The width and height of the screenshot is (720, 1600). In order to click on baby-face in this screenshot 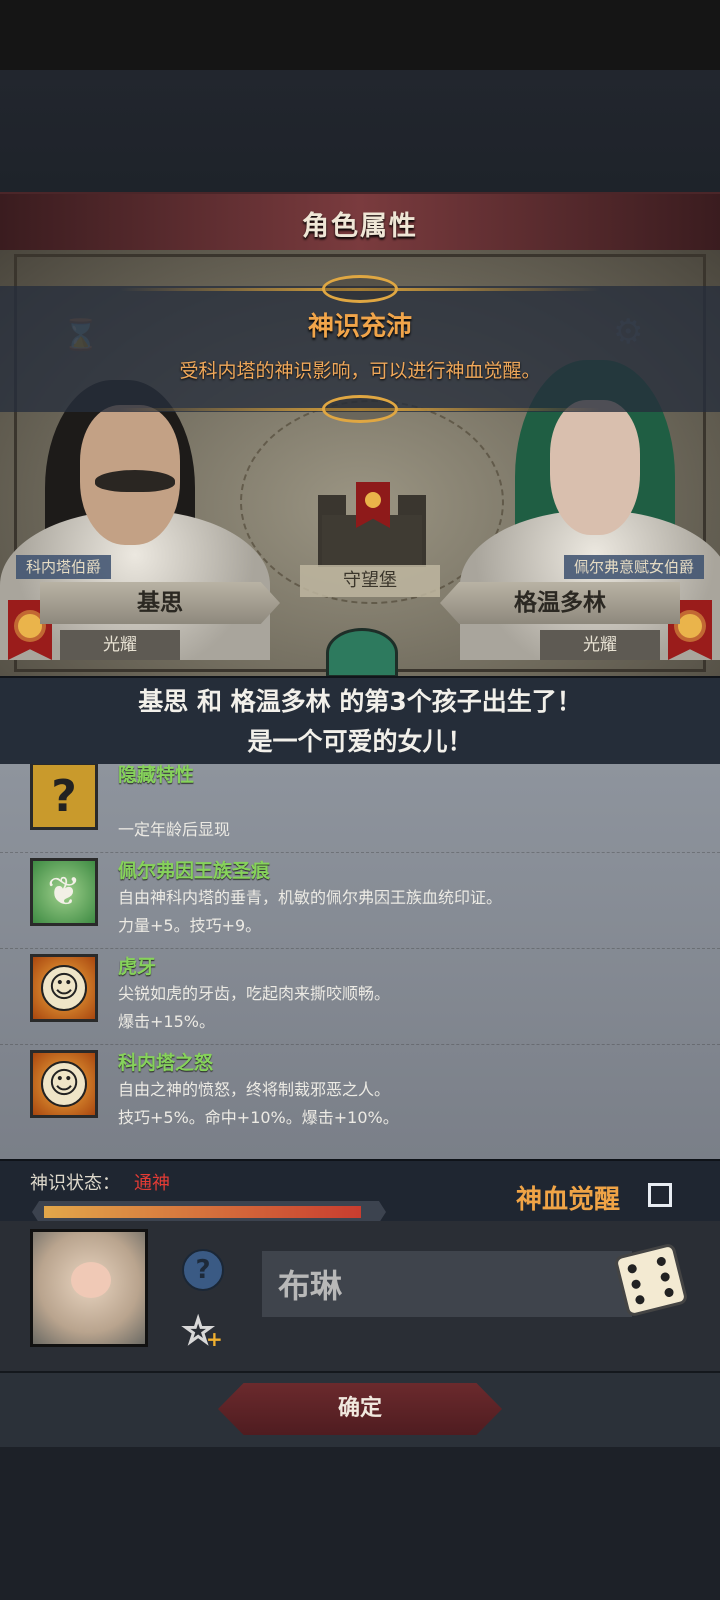, I will do `click(91, 1280)`.